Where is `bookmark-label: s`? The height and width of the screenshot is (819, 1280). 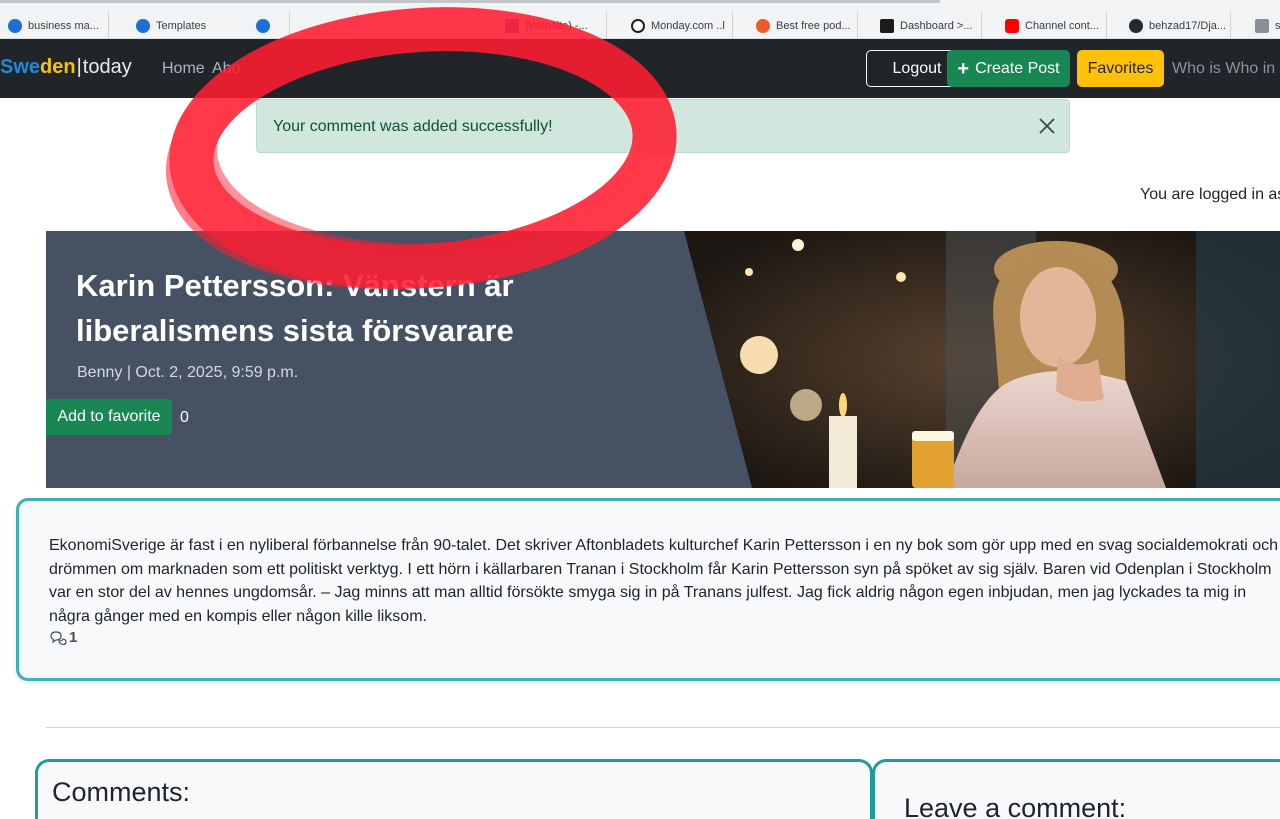 bookmark-label: s is located at coordinates (1277, 25).